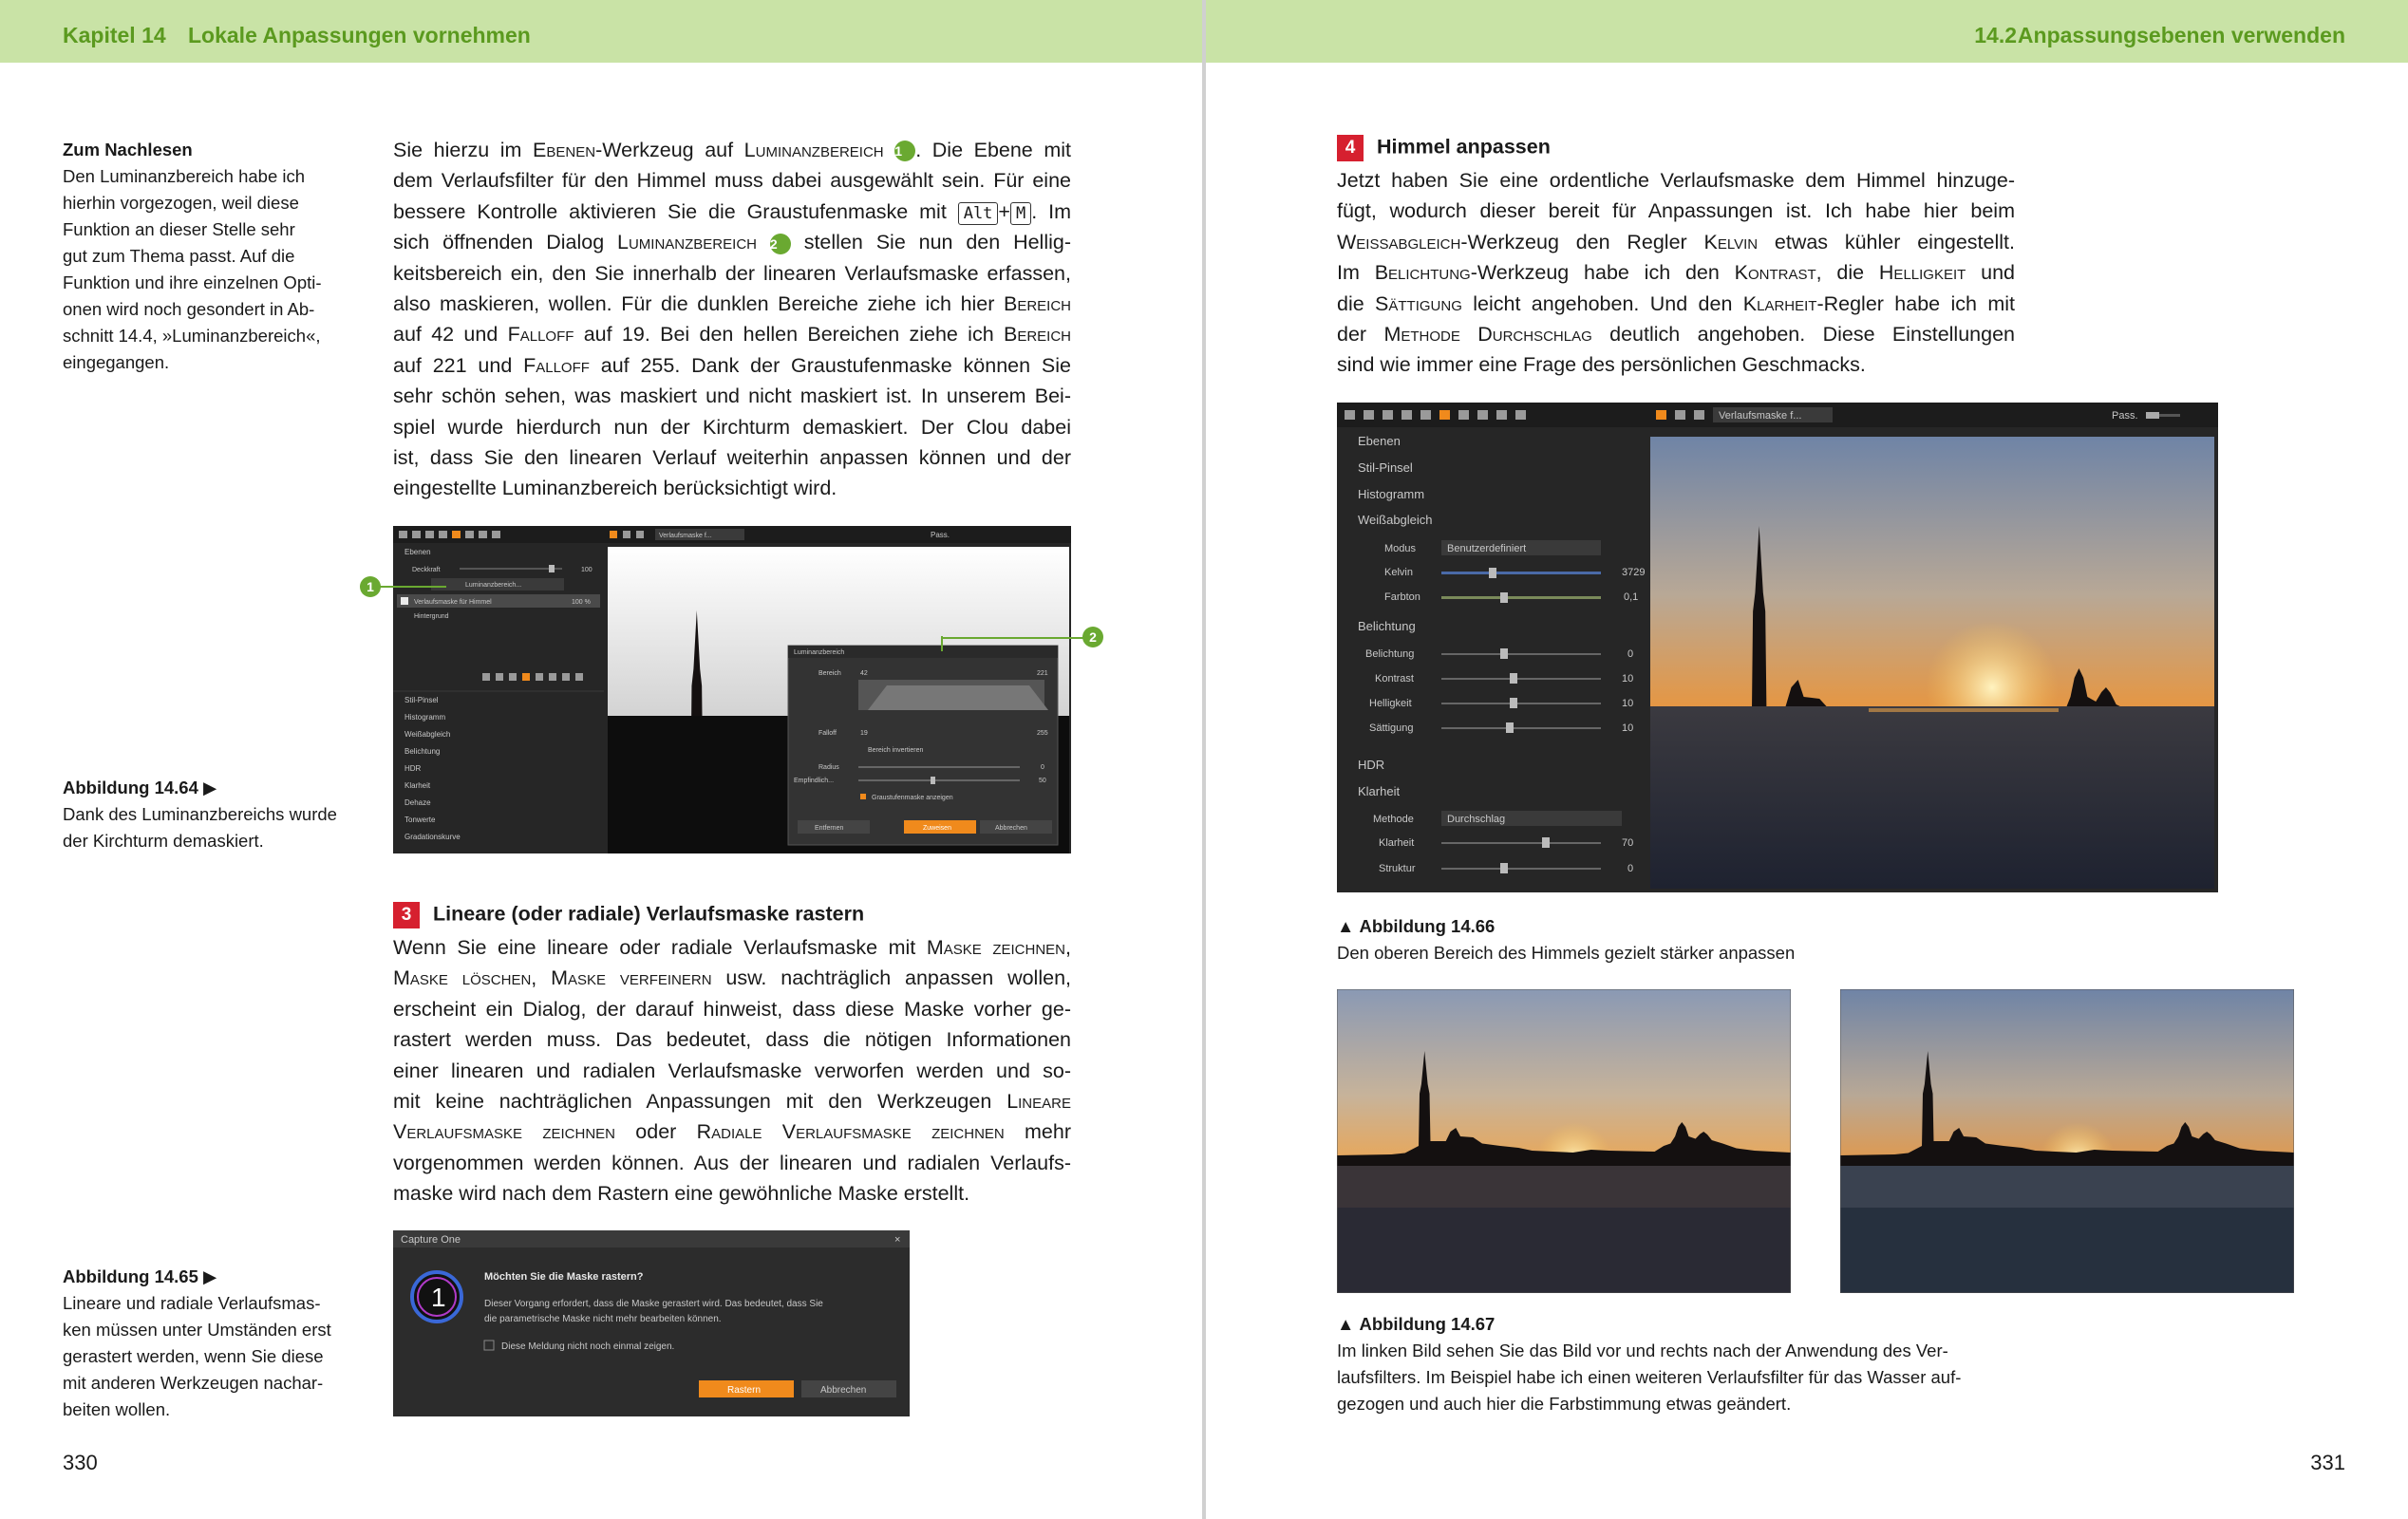 The width and height of the screenshot is (2408, 1519). I want to click on step-4-heading: 4 Himmel anpassen, so click(1444, 148).